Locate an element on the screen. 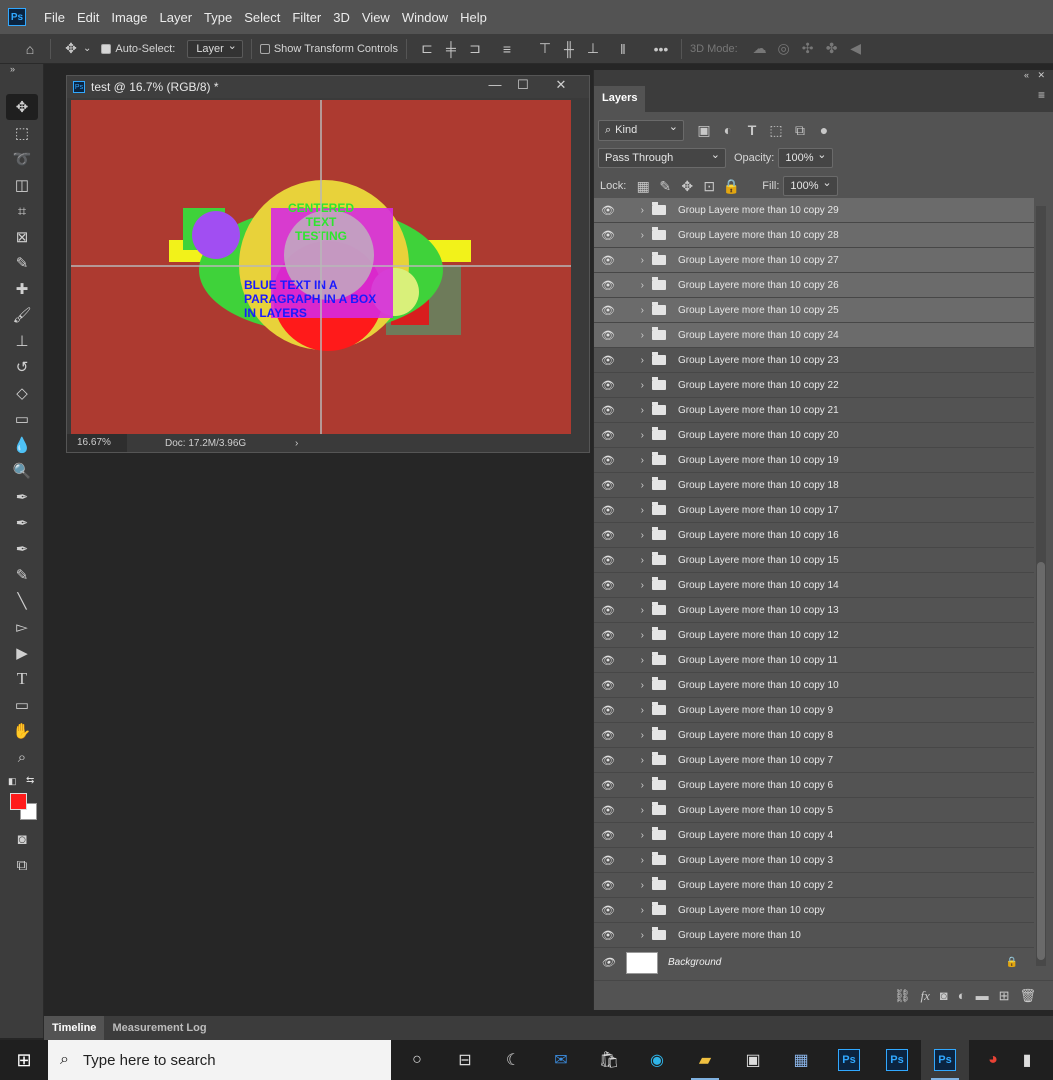  home-icon: ⌂ is located at coordinates (30, 49).